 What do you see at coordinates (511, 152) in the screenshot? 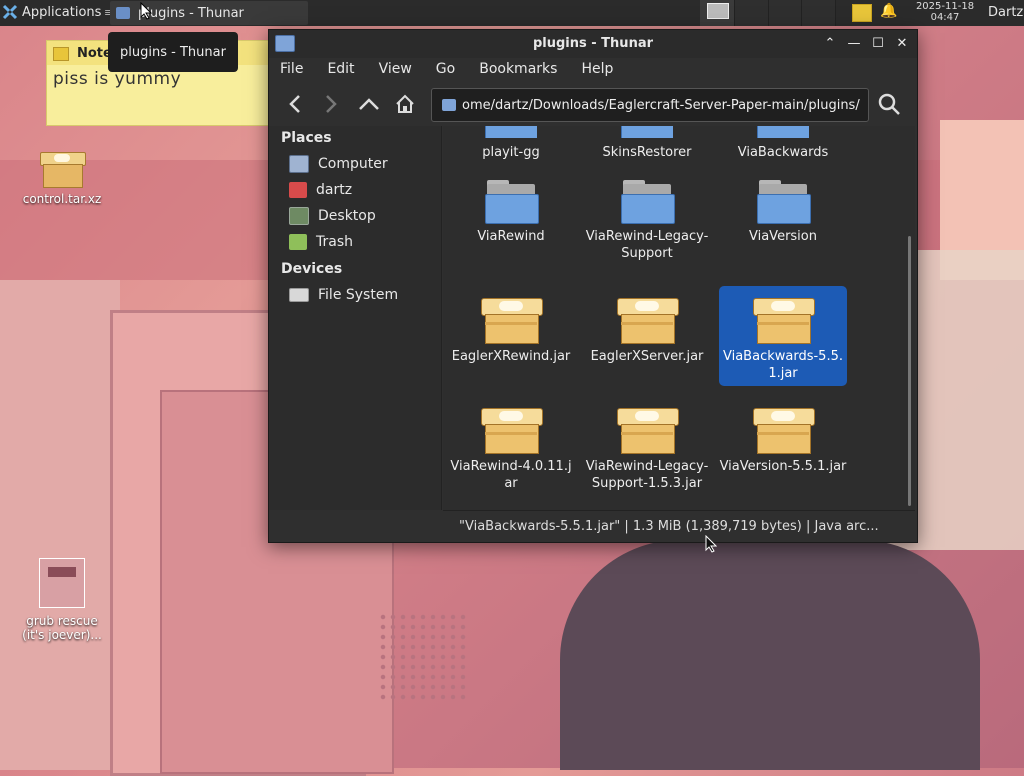
I see `item-label: playit-gg` at bounding box center [511, 152].